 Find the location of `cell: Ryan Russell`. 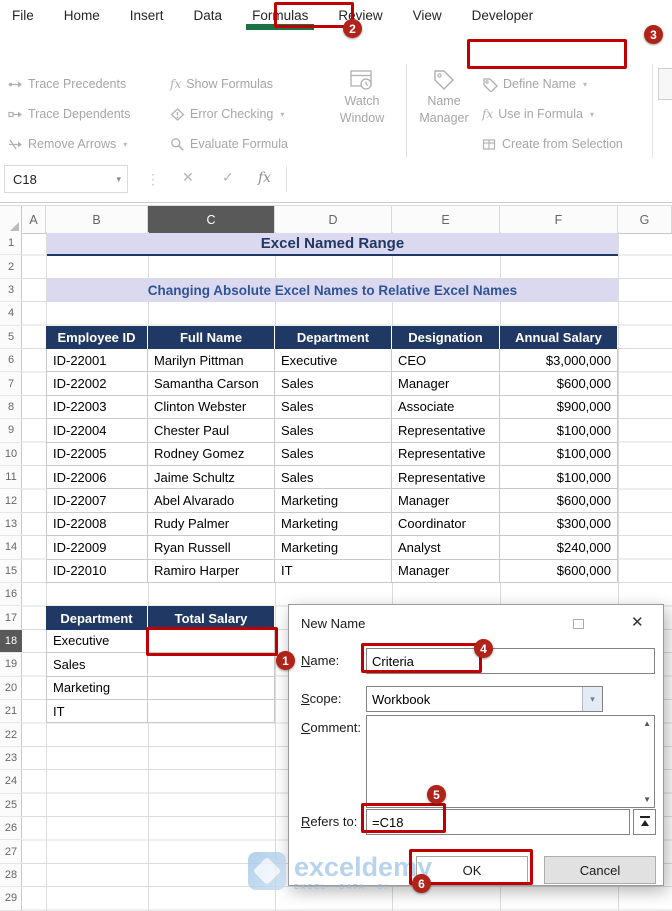

cell: Ryan Russell is located at coordinates (211, 548).